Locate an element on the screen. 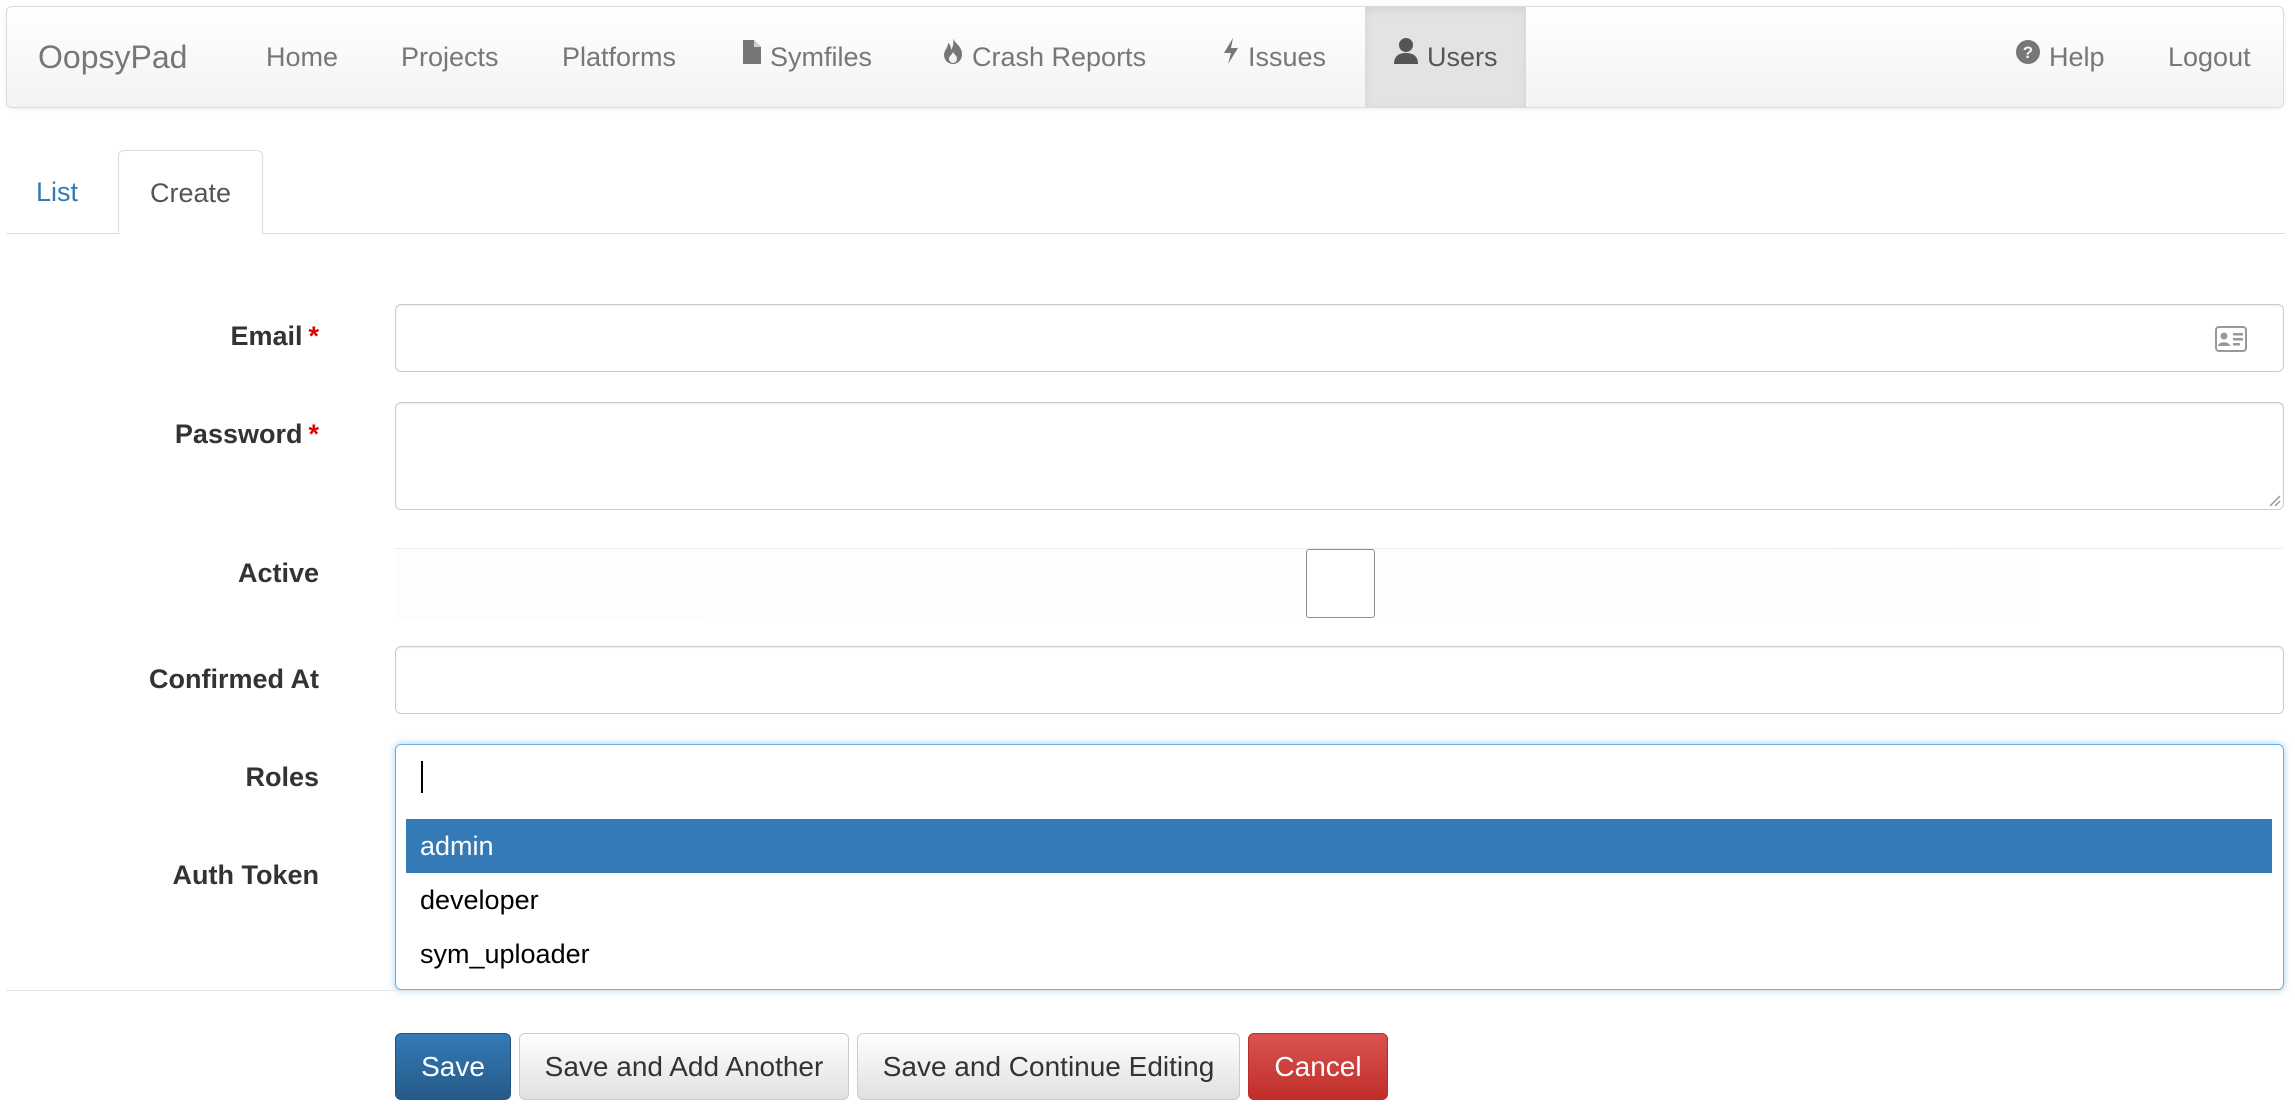 The image size is (2295, 1111). role-option-sym-uploader: sym_uploader is located at coordinates (1339, 954).